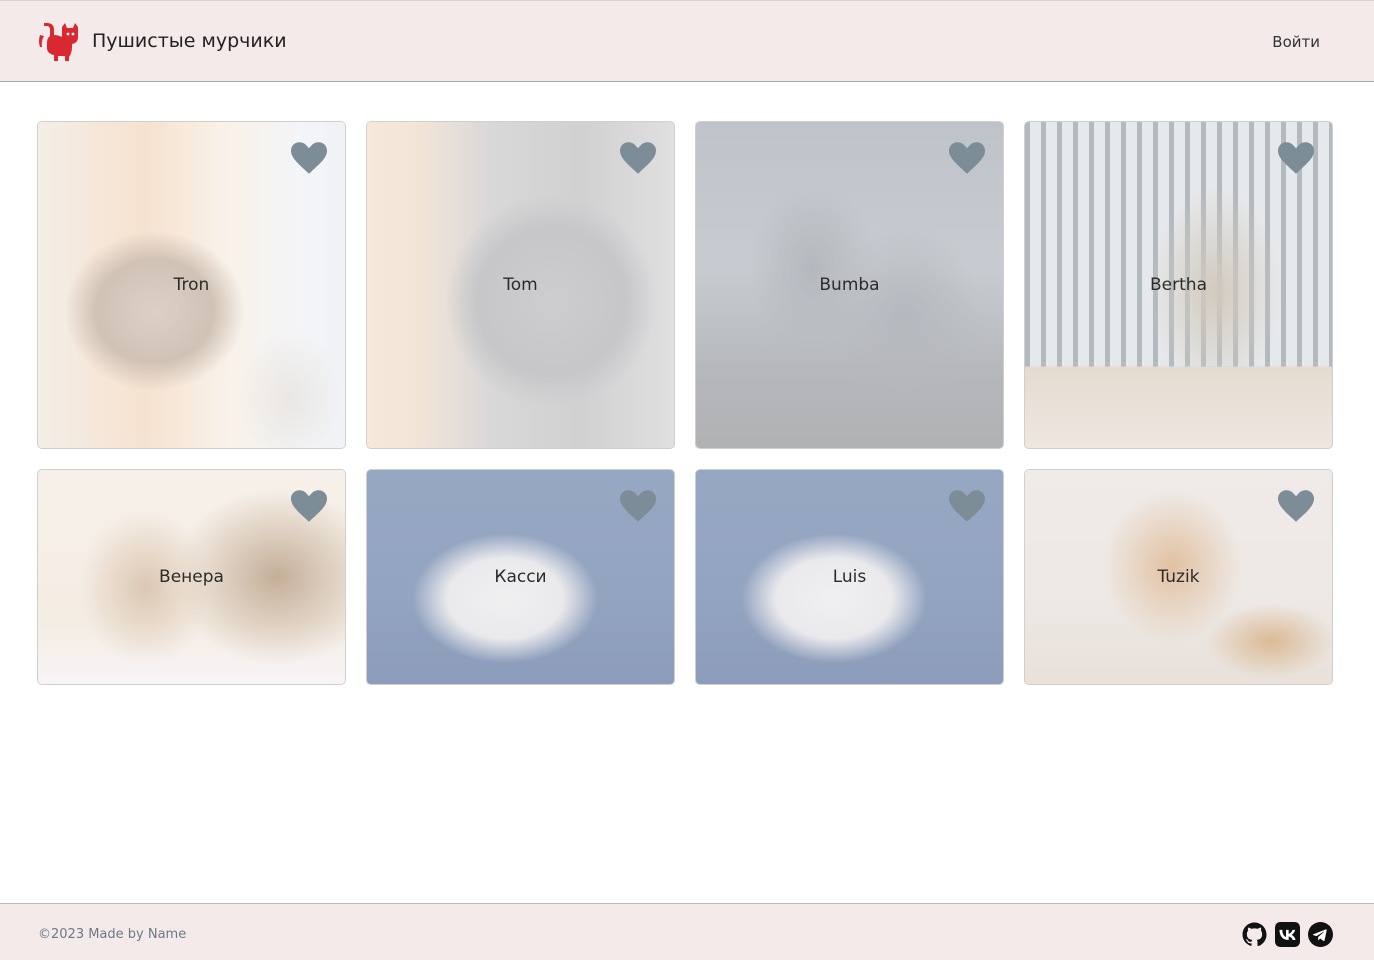  I want to click on cat-card: Tuzik, so click(1178, 577).